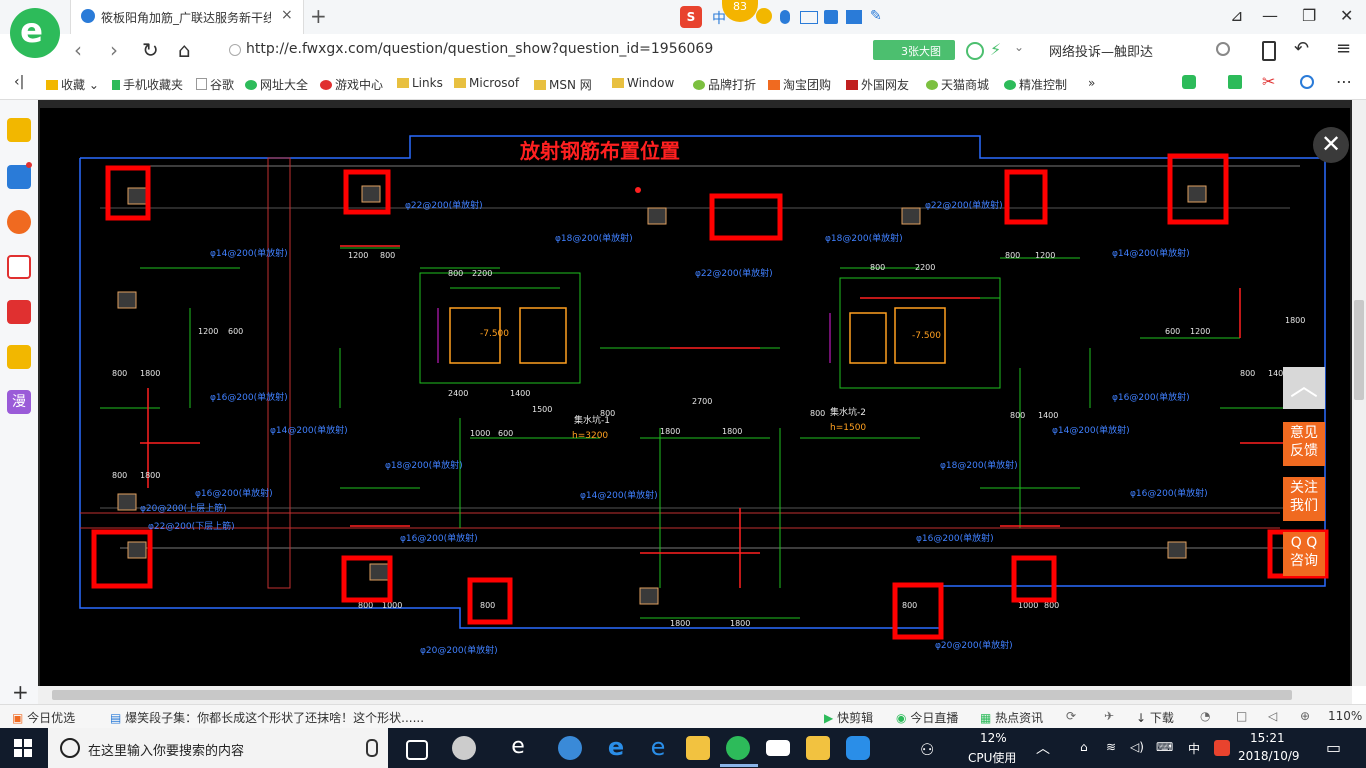 This screenshot has height=768, width=1366. What do you see at coordinates (643, 83) in the screenshot?
I see `bookmark-item: Window` at bounding box center [643, 83].